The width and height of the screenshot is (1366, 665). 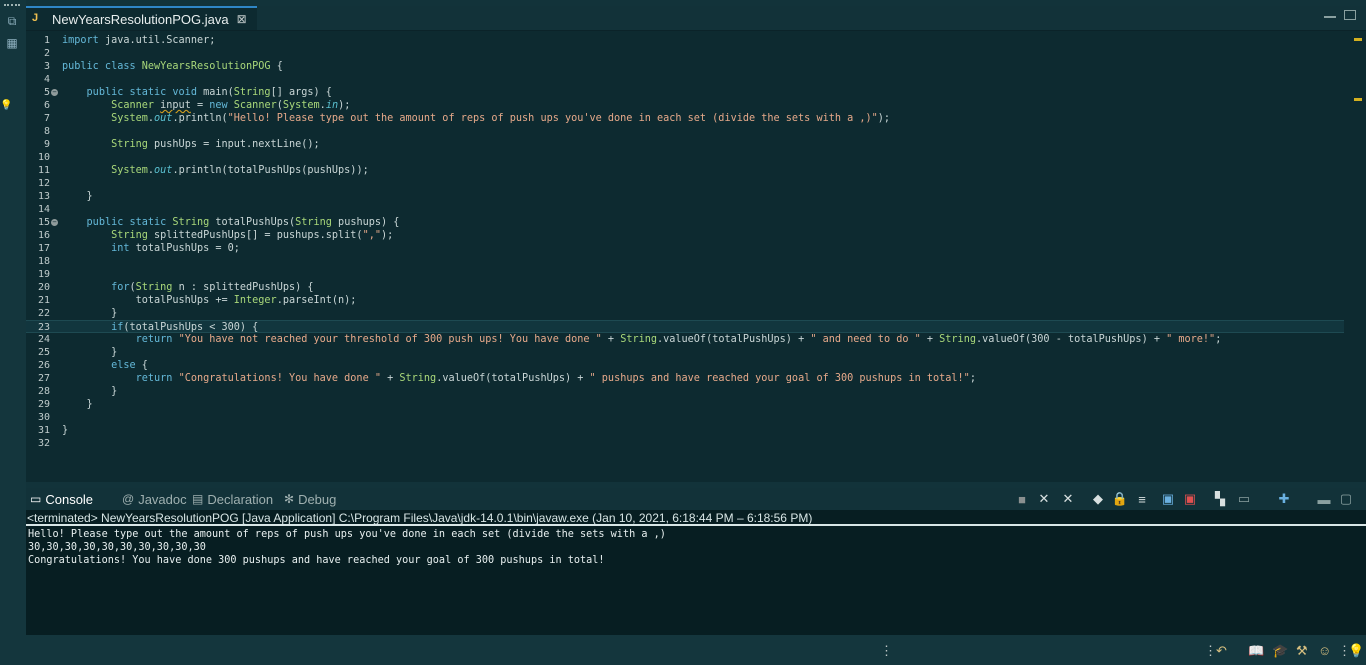 I want to click on line-number: 27, so click(x=43, y=378).